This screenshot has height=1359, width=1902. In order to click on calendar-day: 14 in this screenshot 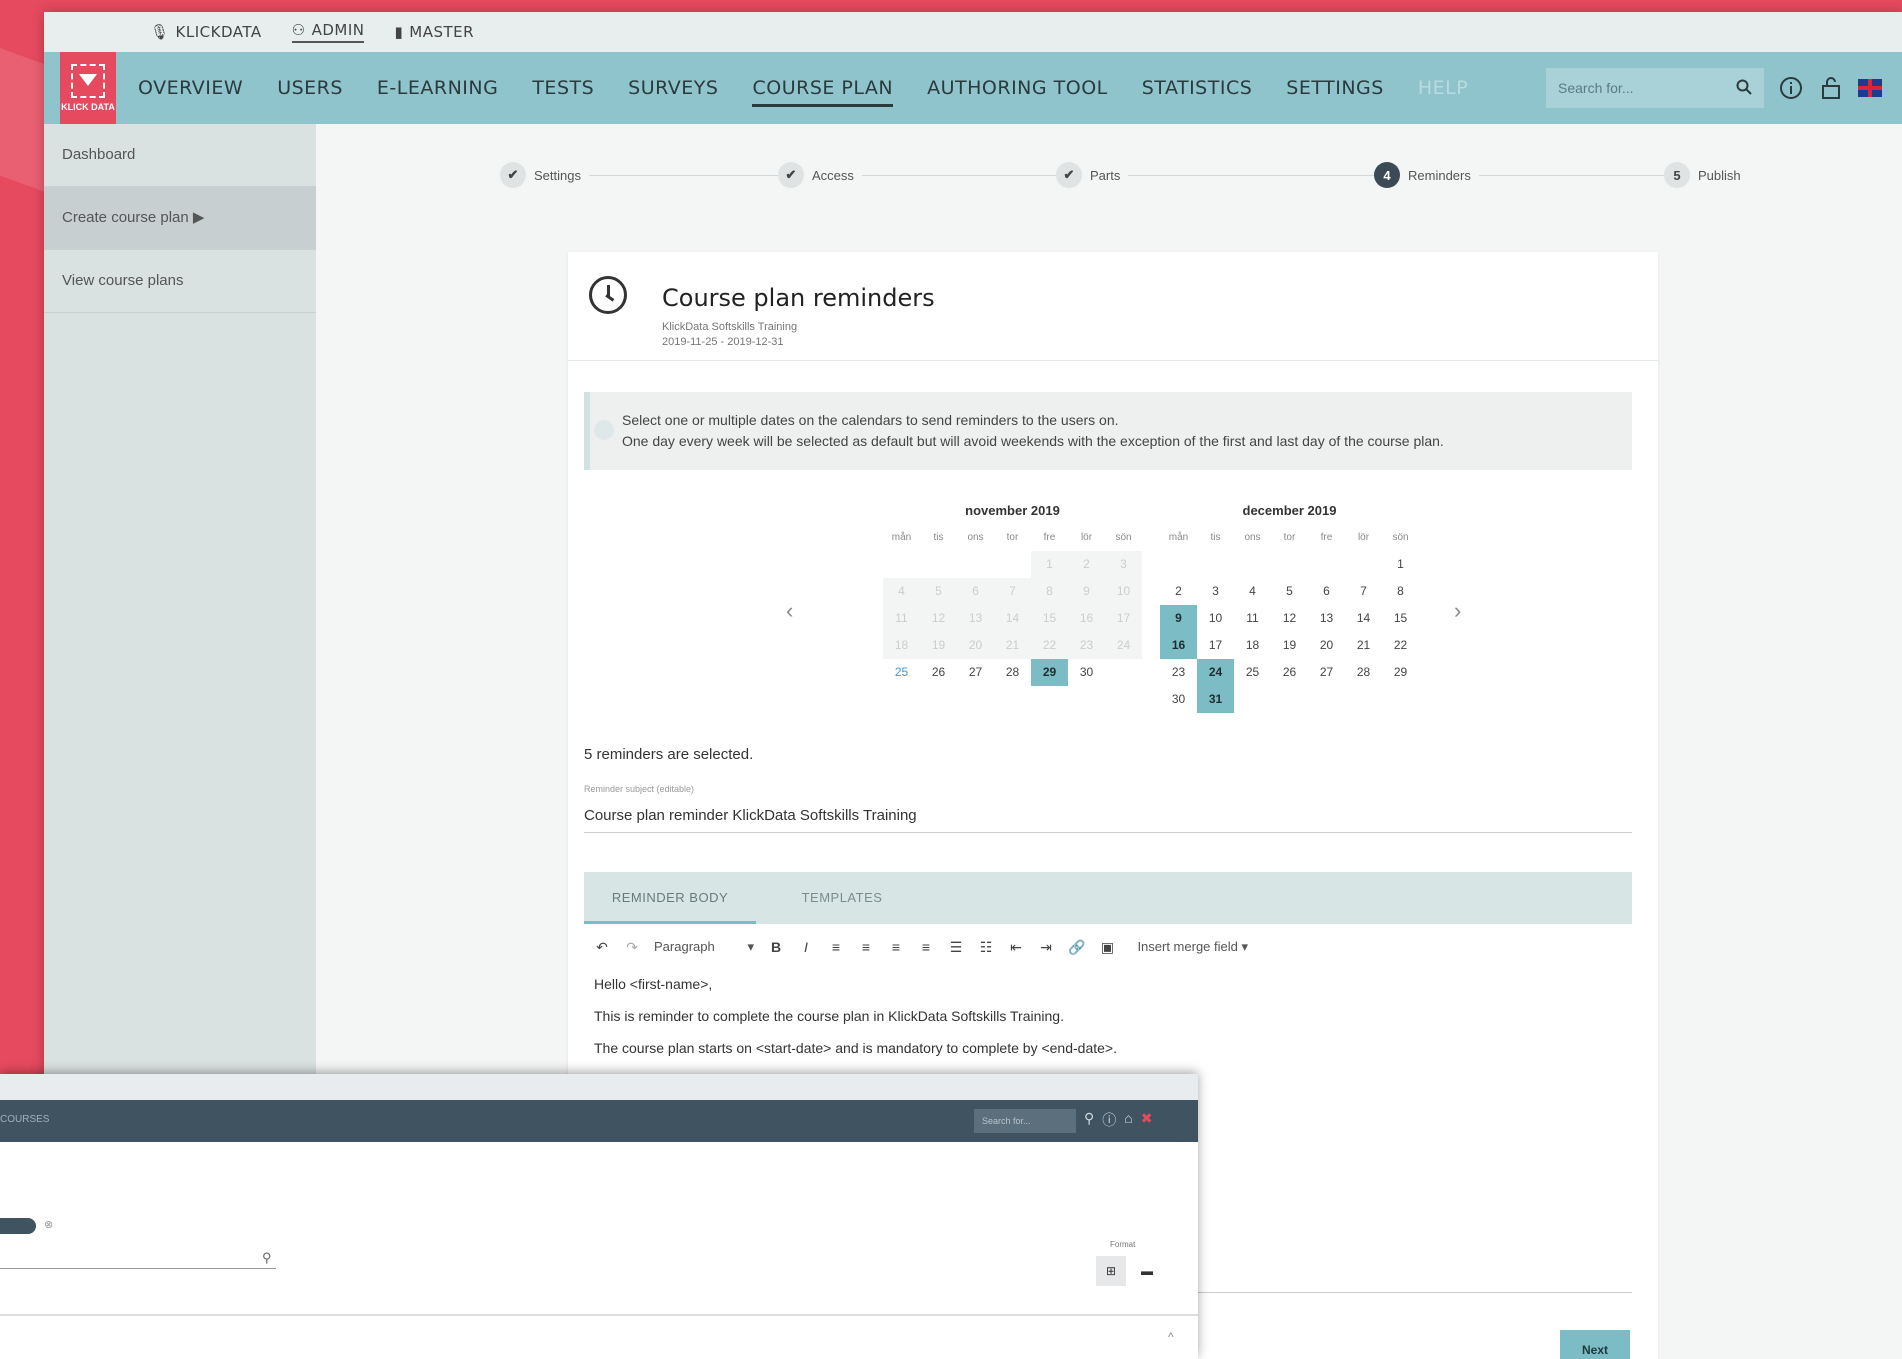, I will do `click(1363, 618)`.